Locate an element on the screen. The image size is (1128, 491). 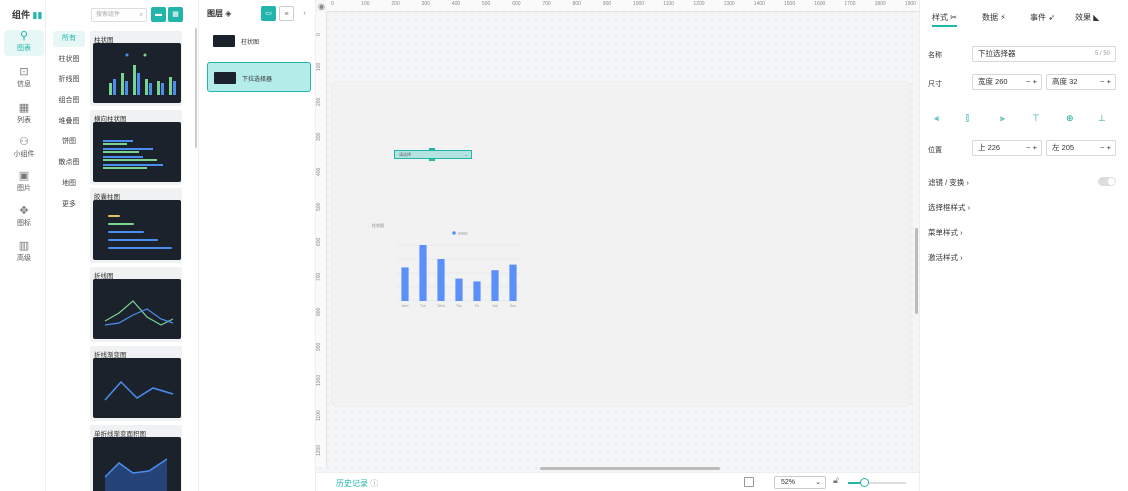
thumb-card-line: 折线图 is located at coordinates (136, 304).